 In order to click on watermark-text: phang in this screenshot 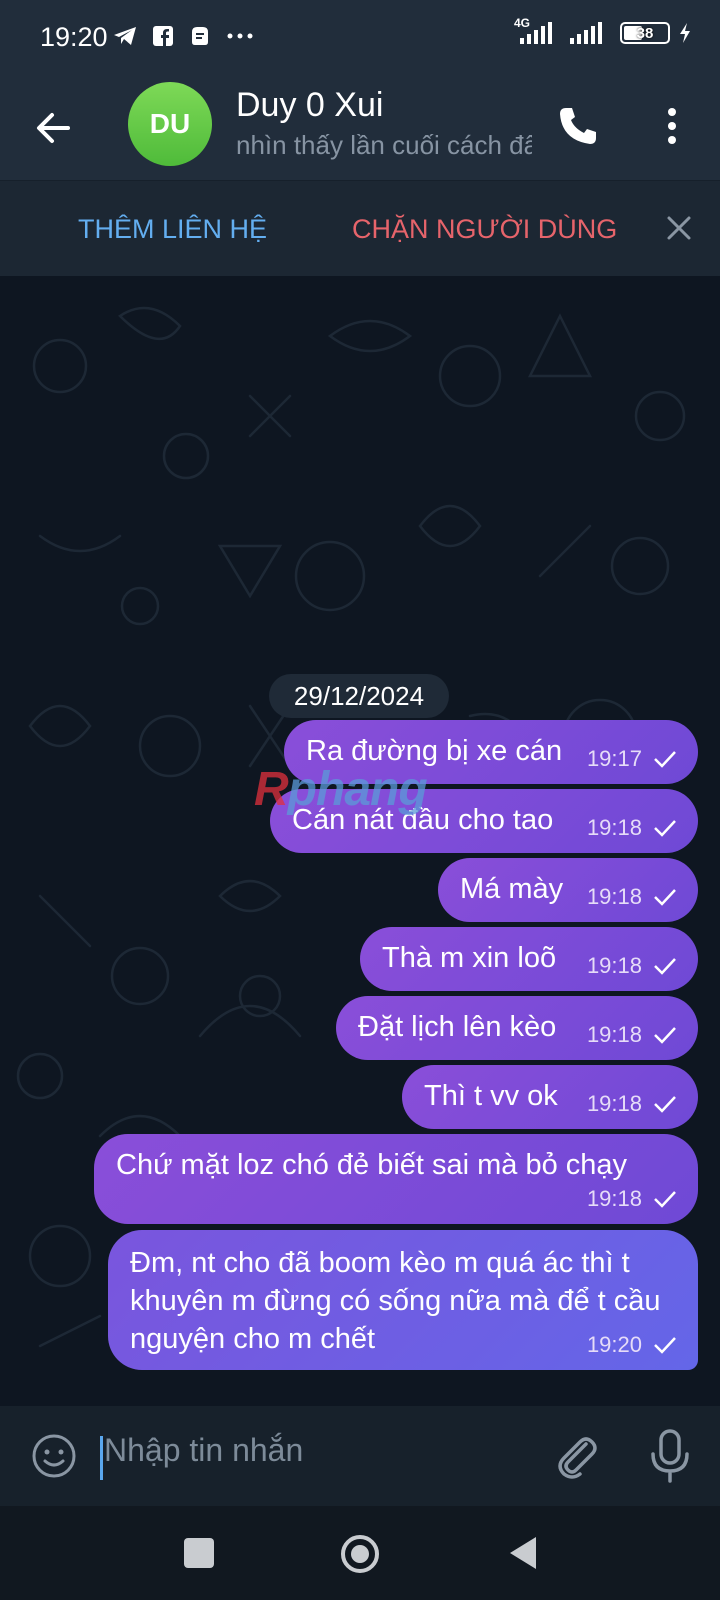, I will do `click(357, 789)`.